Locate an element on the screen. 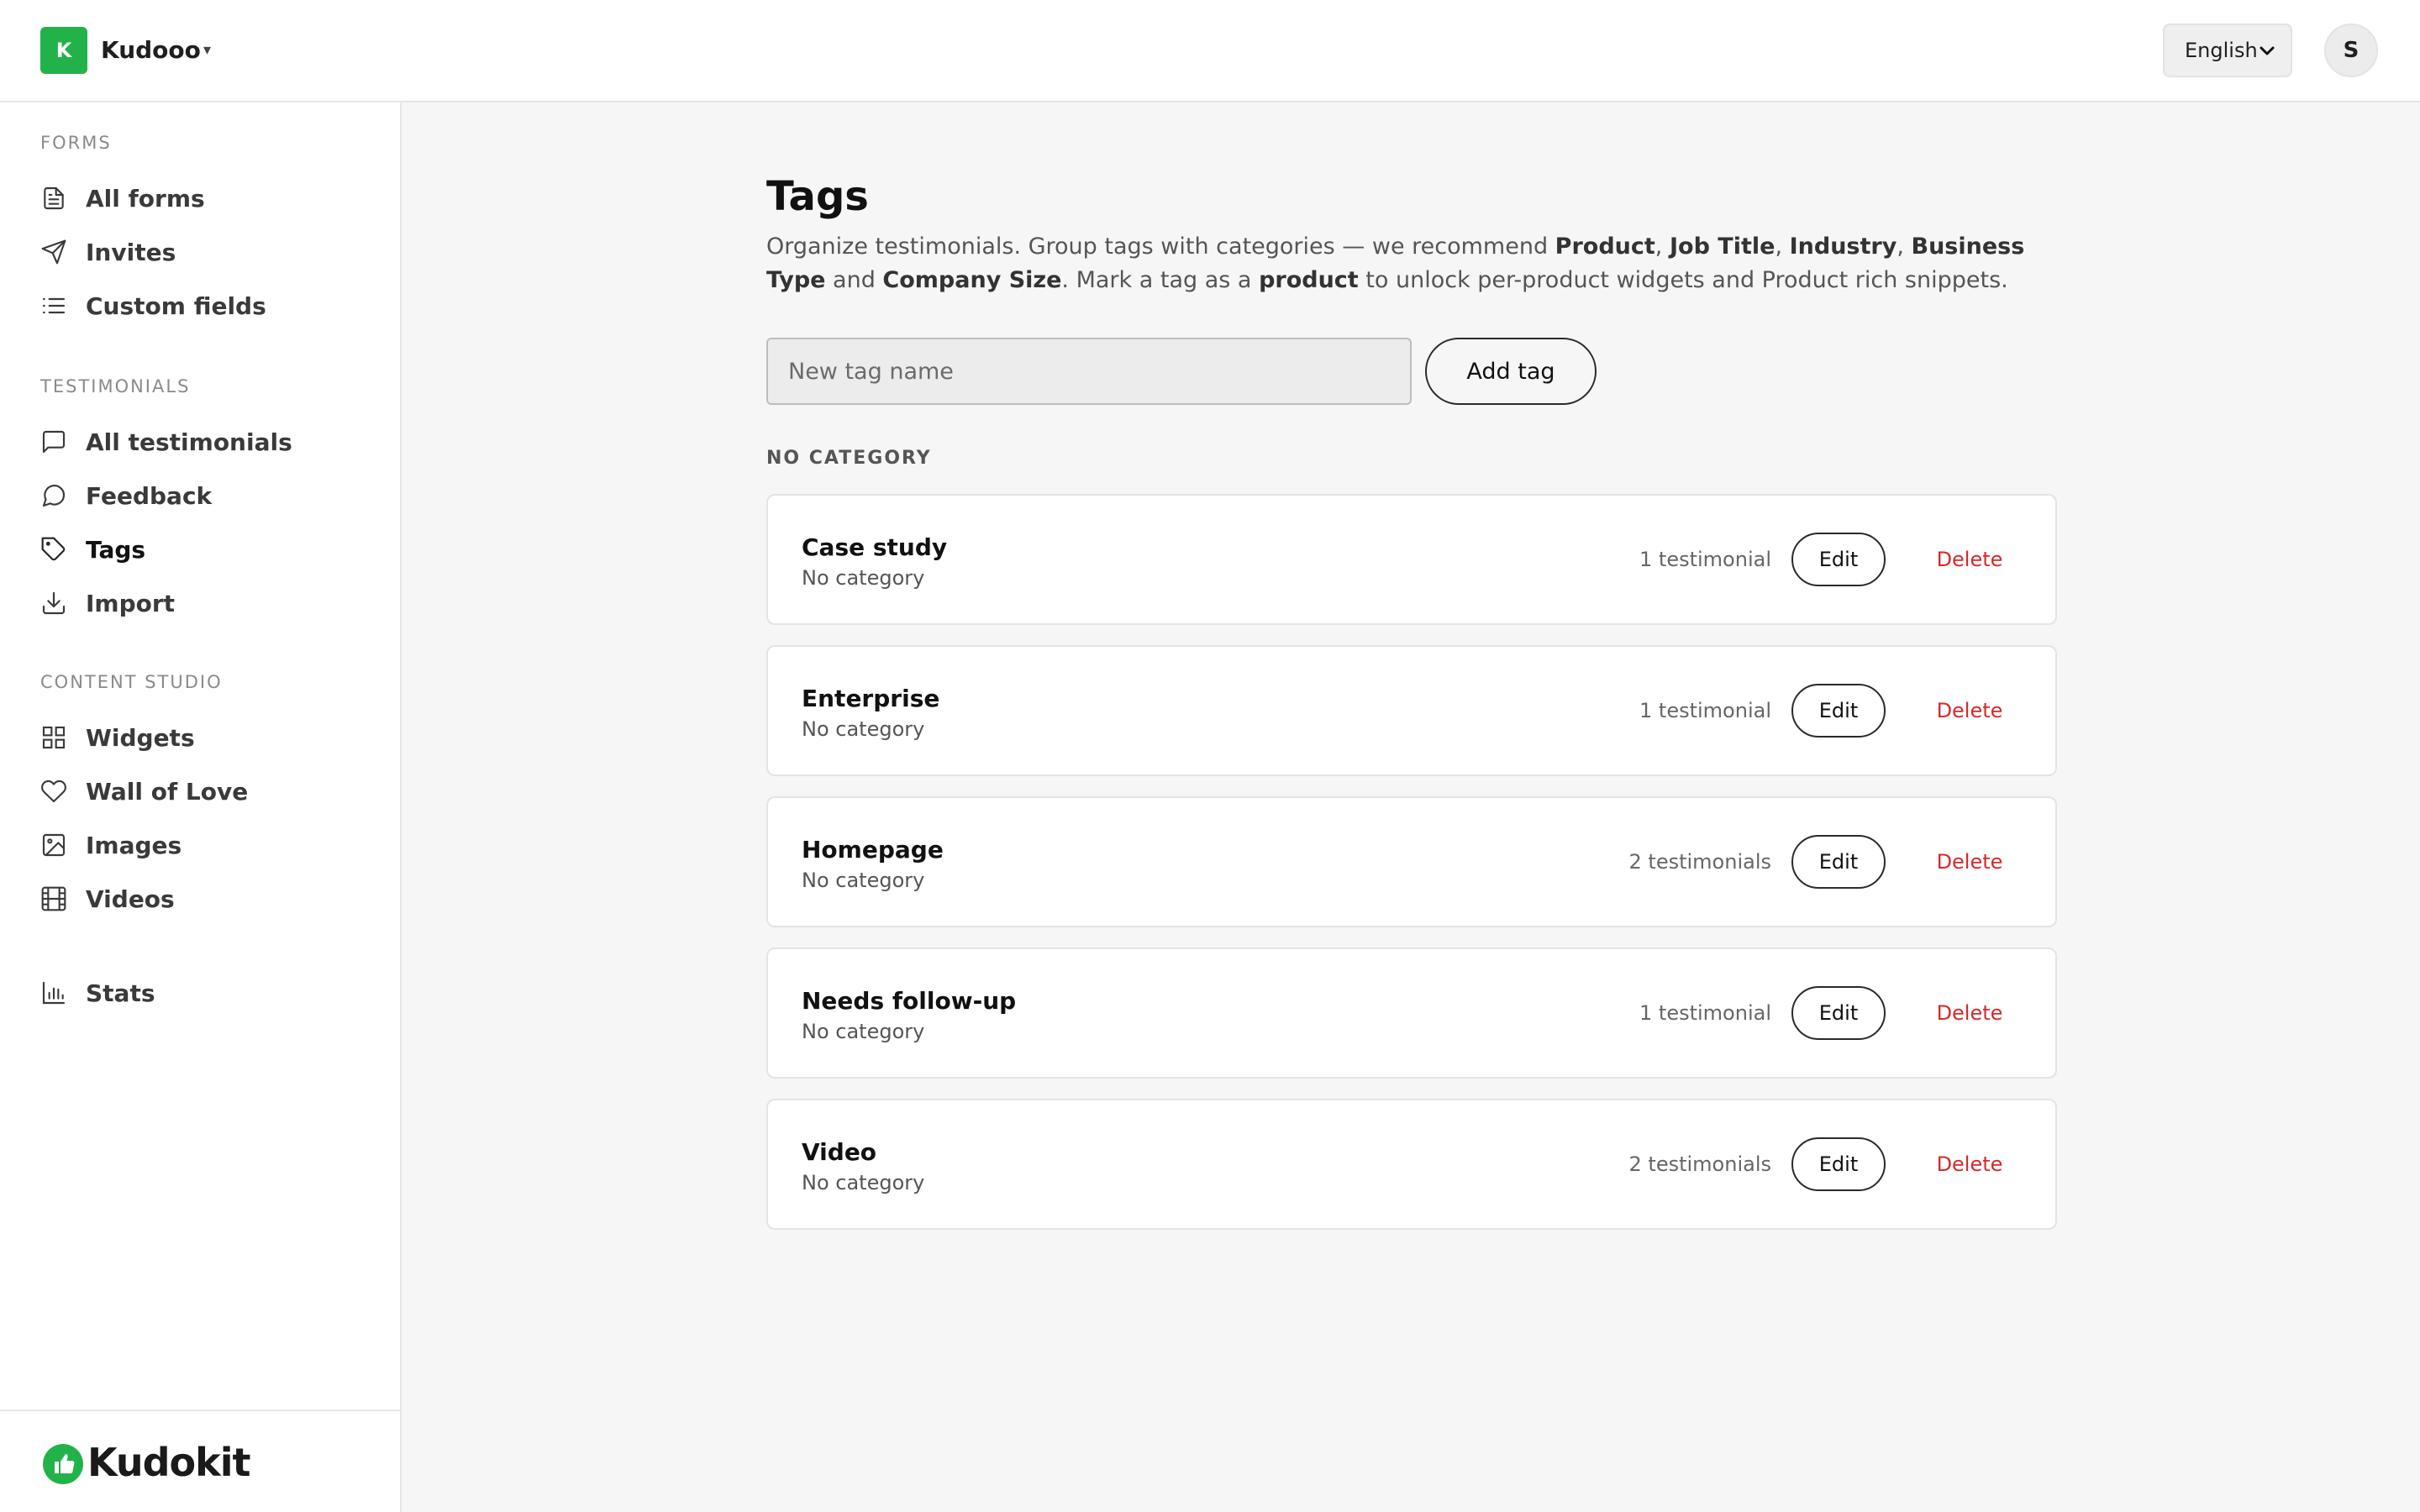  category-heading: NO CATEGORY is located at coordinates (849, 458).